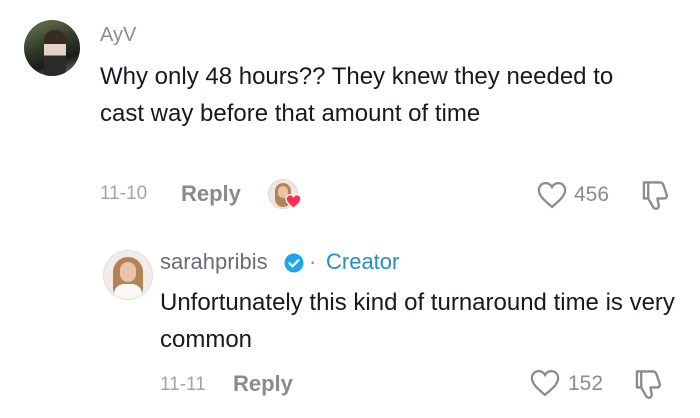 This screenshot has height=418, width=700. What do you see at coordinates (293, 201) in the screenshot?
I see `heart-filled-icon` at bounding box center [293, 201].